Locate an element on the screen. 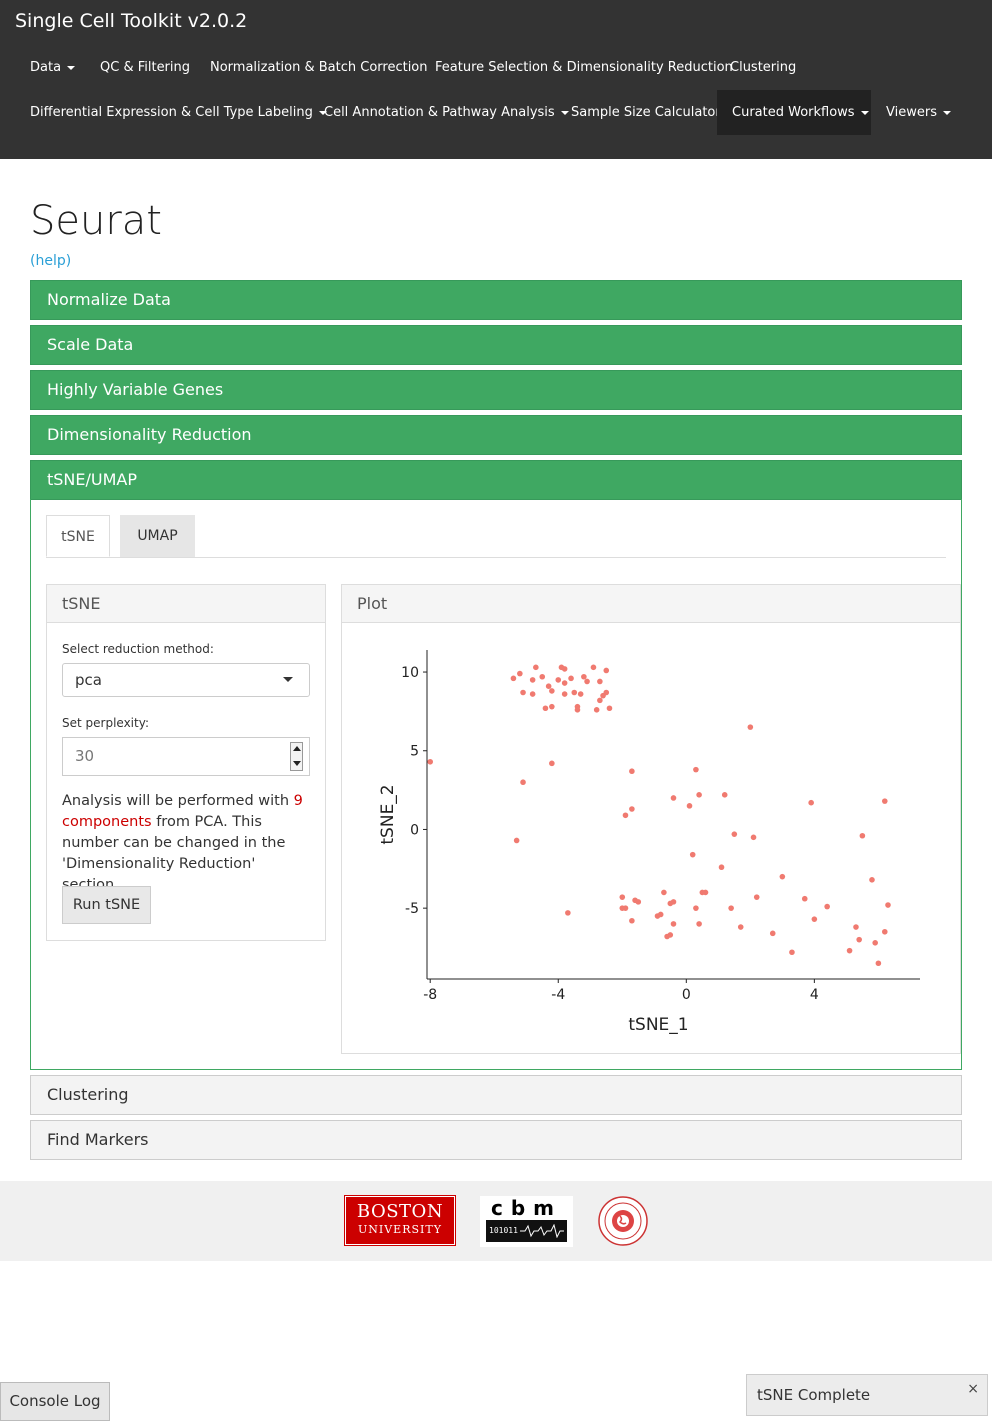 The width and height of the screenshot is (992, 1421). app-title: Single Cell Toolkit v2.0.2 is located at coordinates (131, 21).